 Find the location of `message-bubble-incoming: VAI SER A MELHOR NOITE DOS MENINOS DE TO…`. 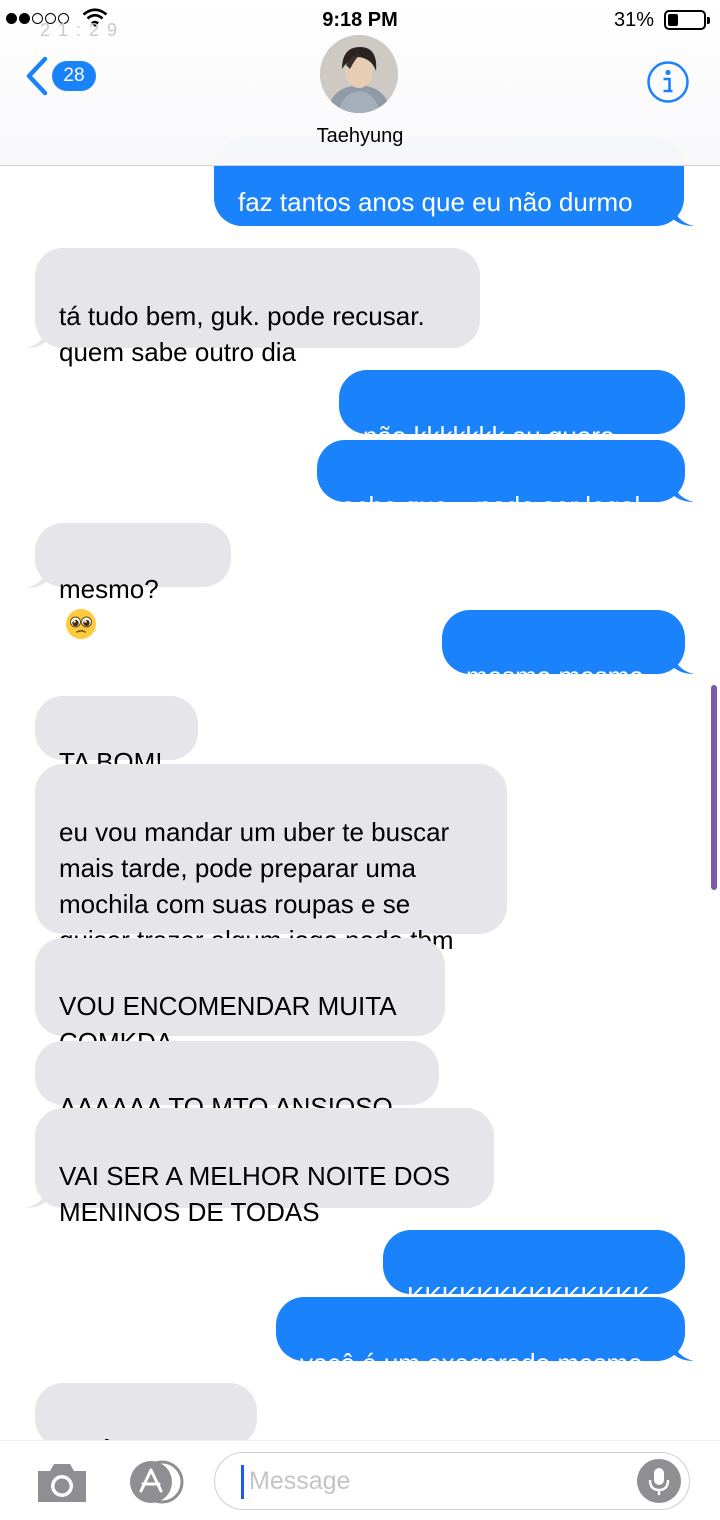

message-bubble-incoming: VAI SER A MELHOR NOITE DOS MENINOS DE TO… is located at coordinates (264, 1167).